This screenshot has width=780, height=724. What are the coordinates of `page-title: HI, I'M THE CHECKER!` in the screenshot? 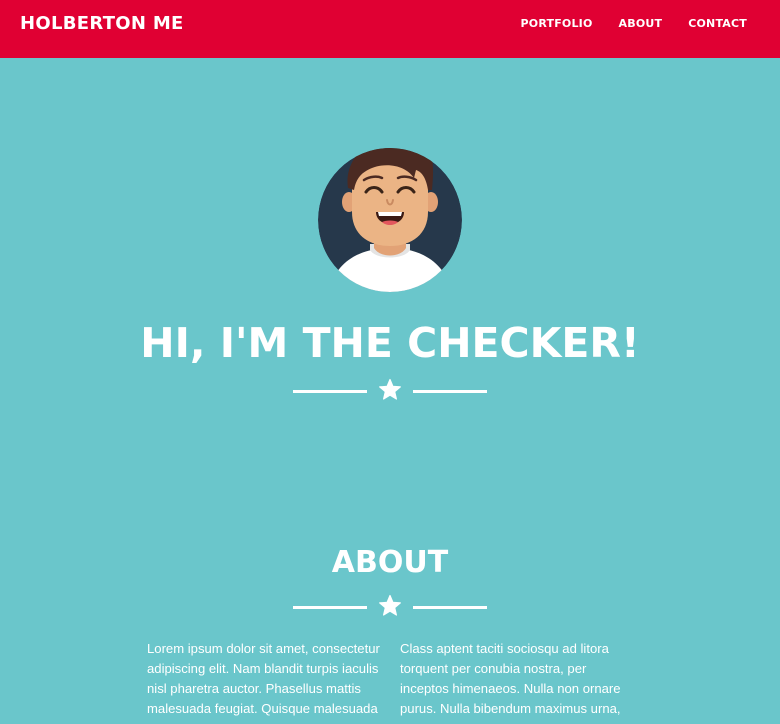 It's located at (390, 343).